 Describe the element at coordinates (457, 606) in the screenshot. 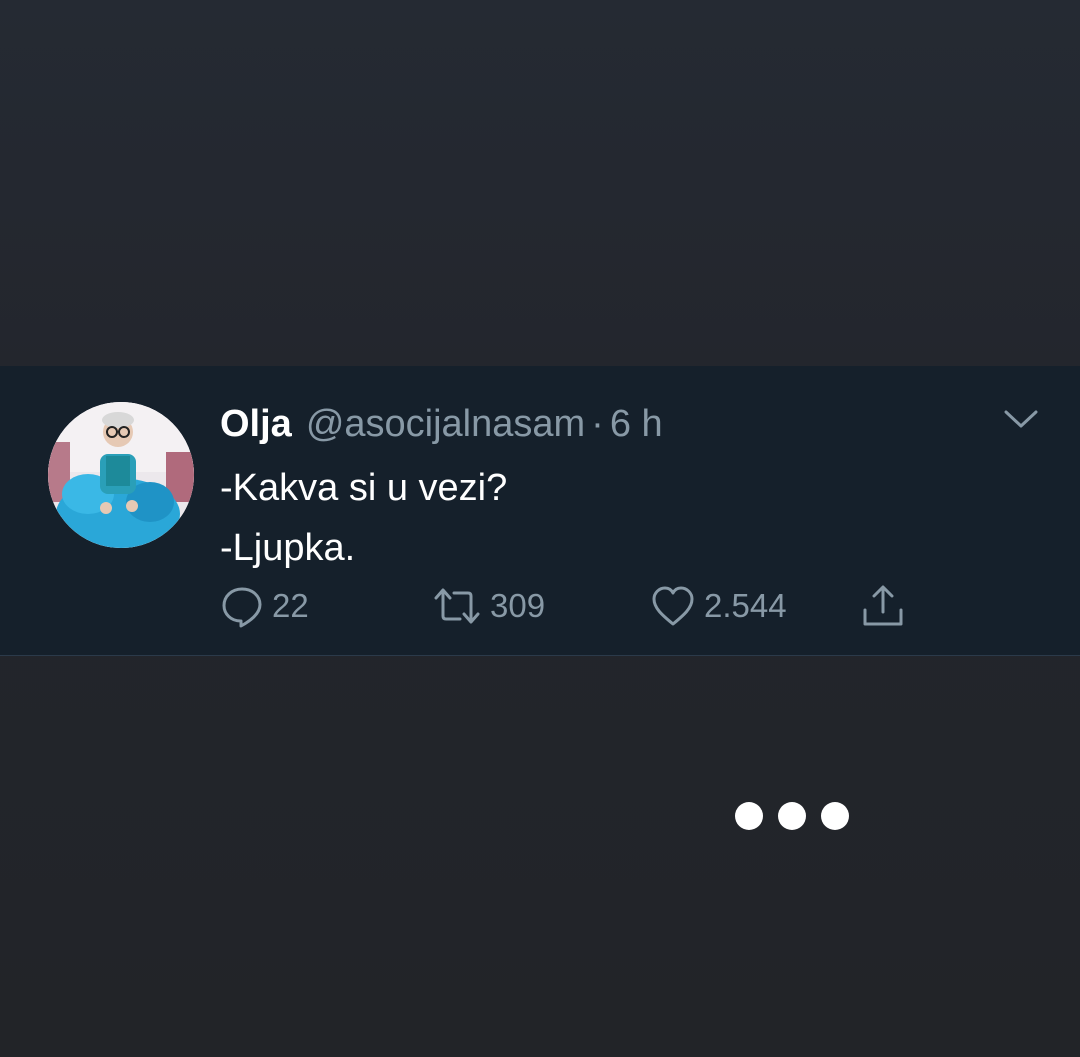

I see `retweet-icon` at that location.